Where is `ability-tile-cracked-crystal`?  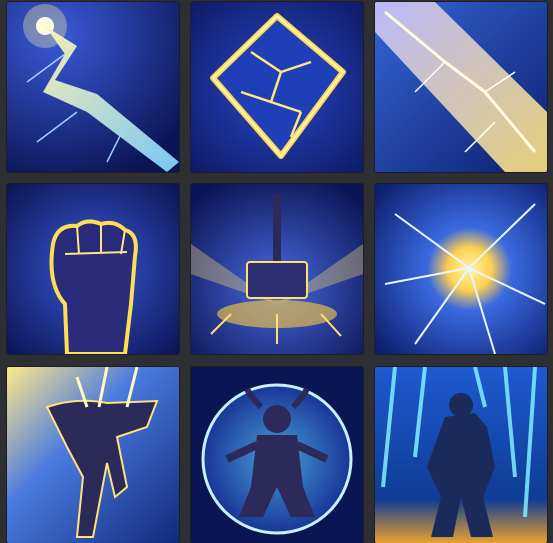
ability-tile-cracked-crystal is located at coordinates (277, 87).